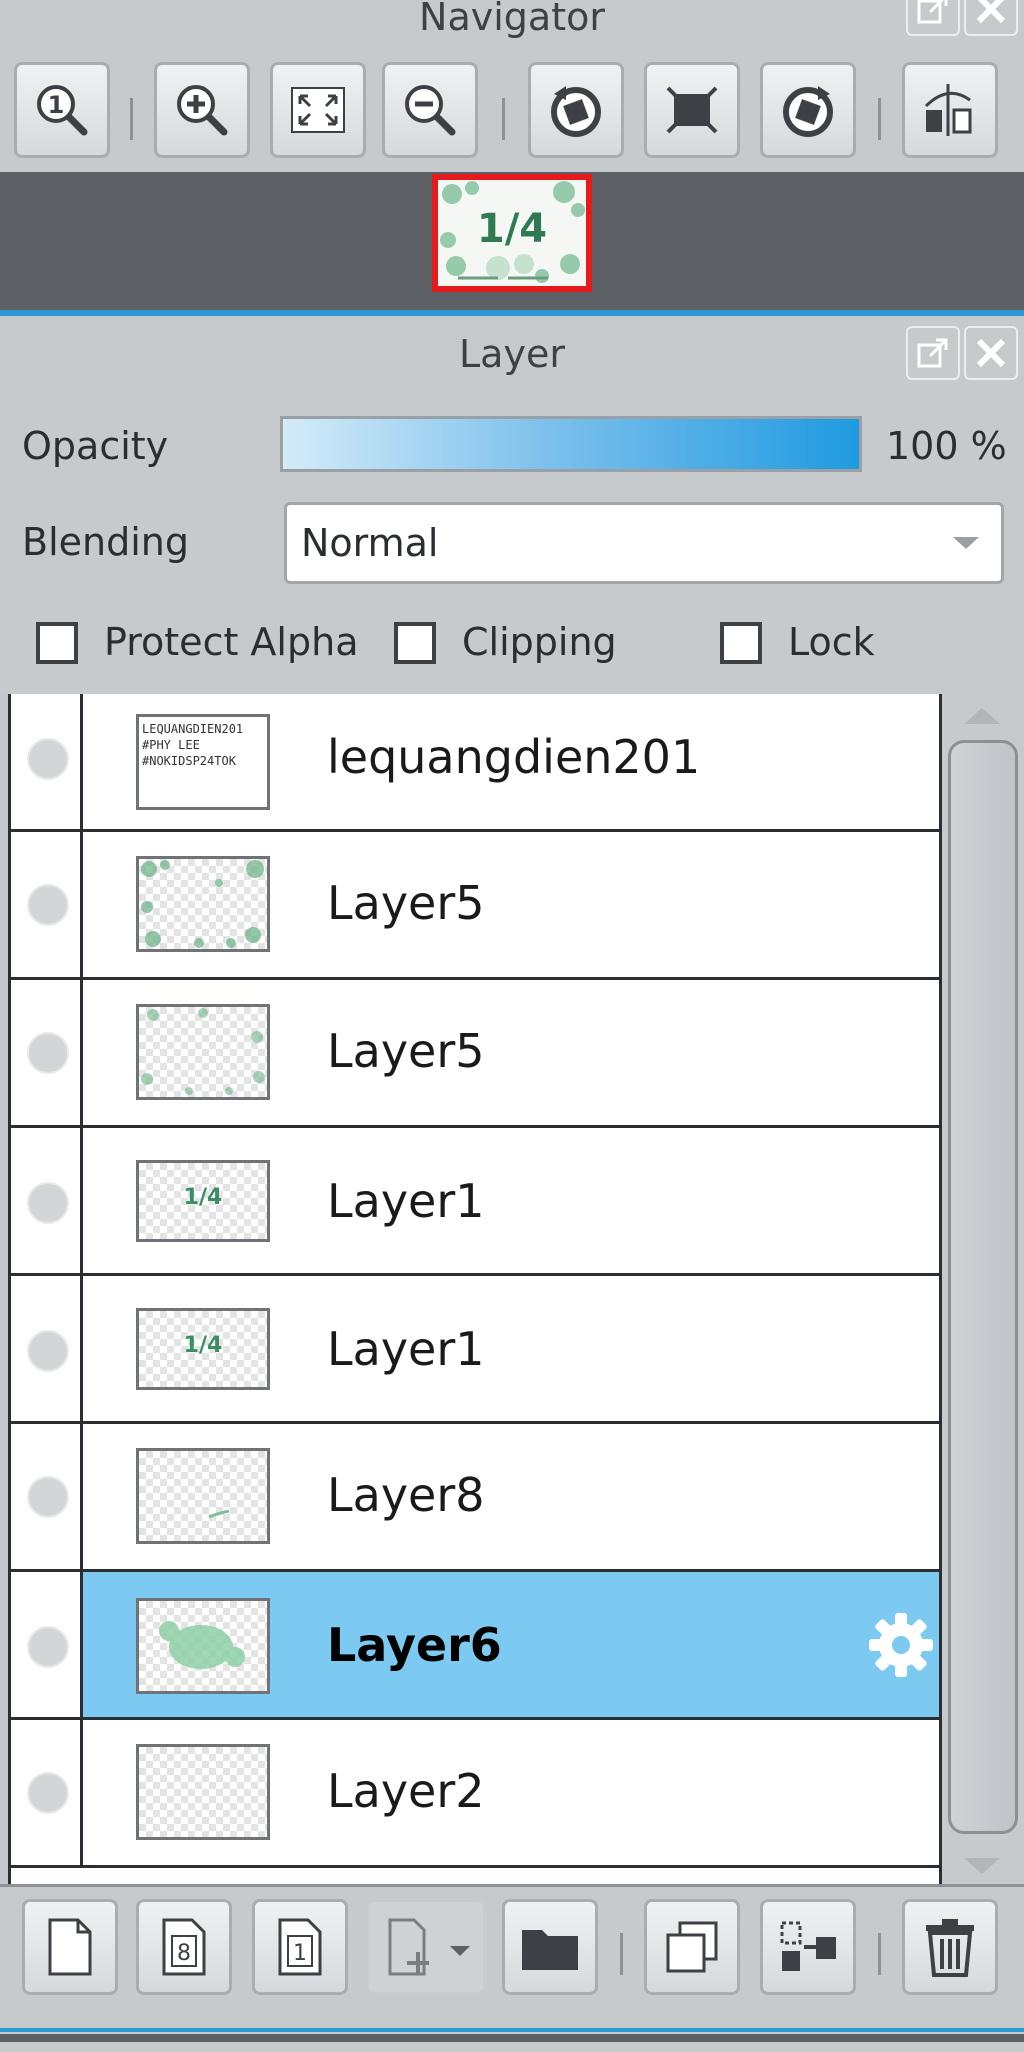 The image size is (1024, 2052). I want to click on thumb-text-line: LEQUANGDIEN201, so click(193, 729).